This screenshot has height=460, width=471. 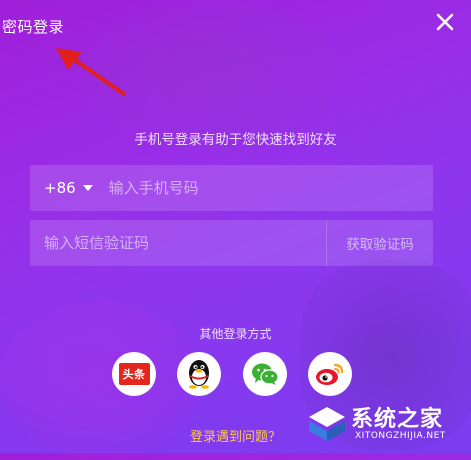 I want to click on close-icon, so click(x=445, y=22).